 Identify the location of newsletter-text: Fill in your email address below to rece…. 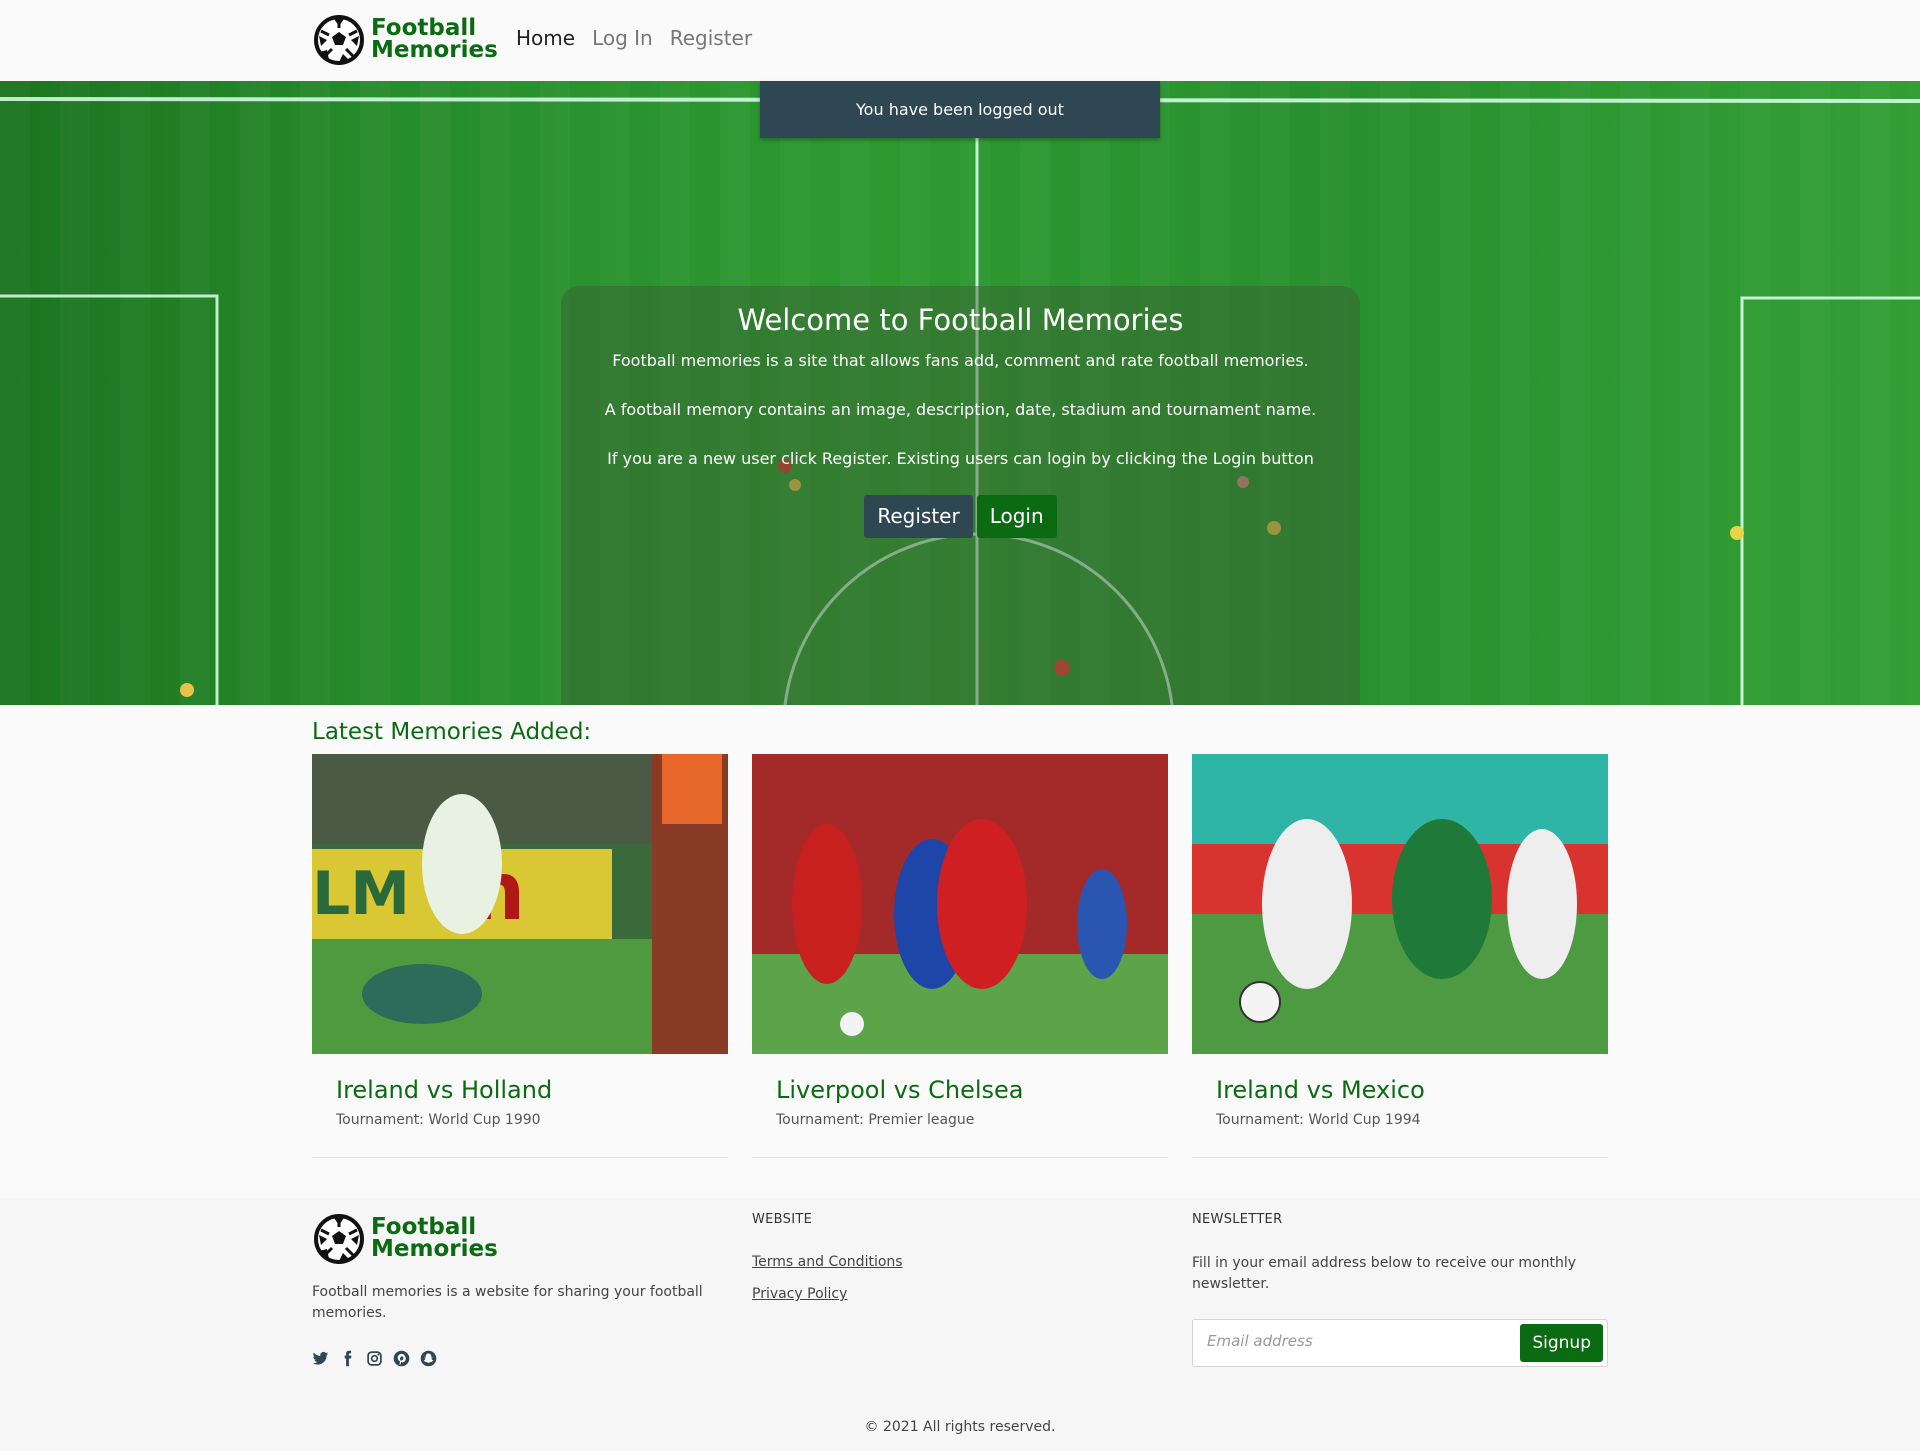
(1384, 1273).